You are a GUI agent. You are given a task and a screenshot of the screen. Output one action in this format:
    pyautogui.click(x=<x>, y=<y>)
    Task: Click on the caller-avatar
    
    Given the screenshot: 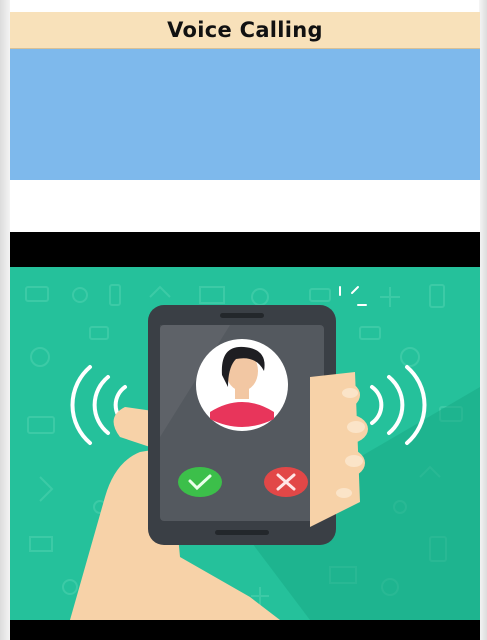 What is the action you would take?
    pyautogui.click(x=242, y=385)
    